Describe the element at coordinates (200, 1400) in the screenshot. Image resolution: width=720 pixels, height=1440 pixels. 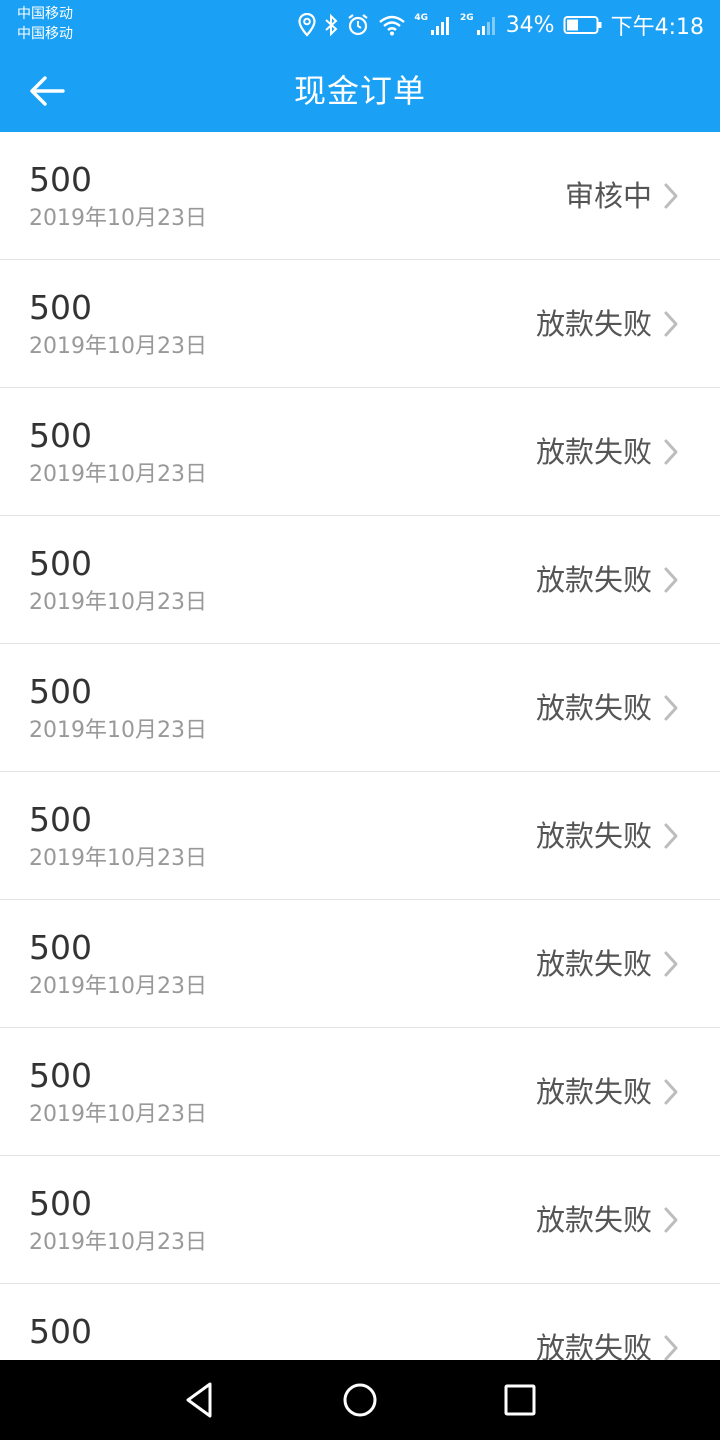
I see `triangle-back-icon` at that location.